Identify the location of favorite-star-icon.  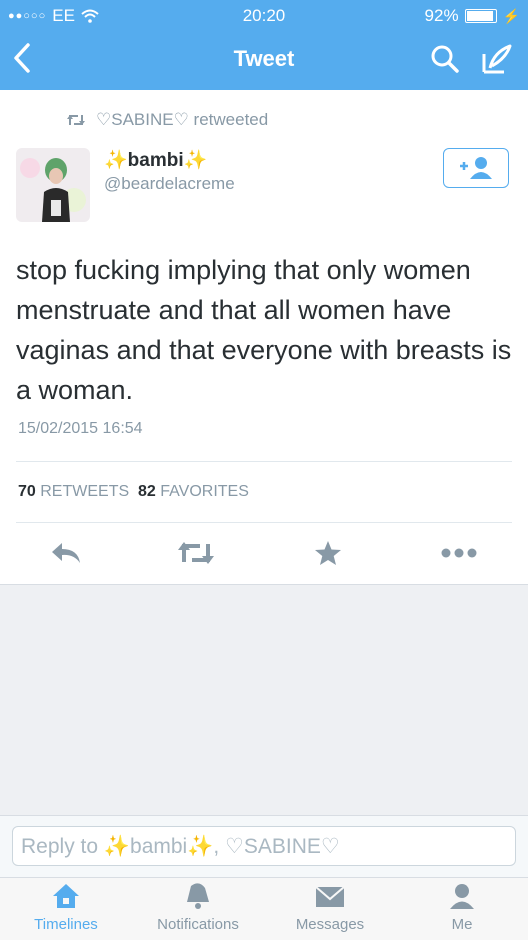
(328, 553).